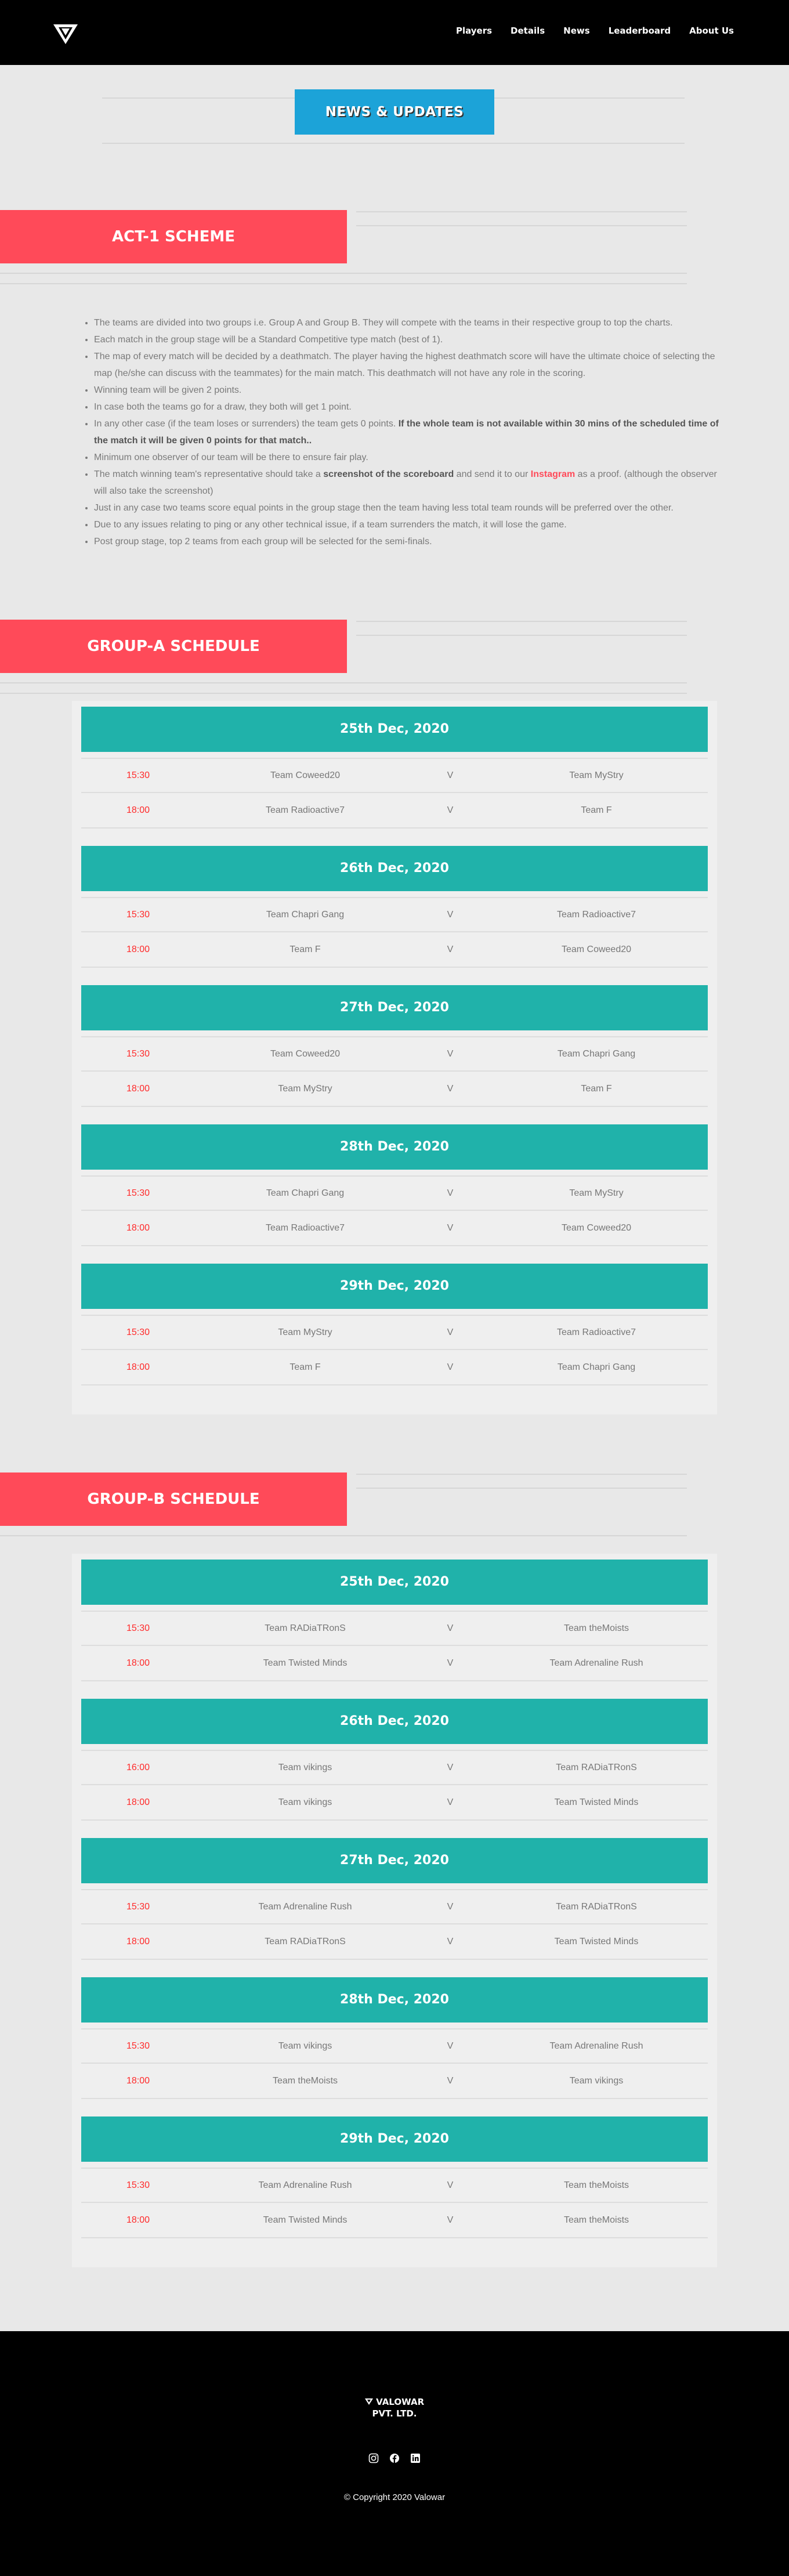 The image size is (789, 2576). What do you see at coordinates (395, 1628) in the screenshot?
I see `match-row: 15:30 Team RADiaTRonS V Team theMoists` at bounding box center [395, 1628].